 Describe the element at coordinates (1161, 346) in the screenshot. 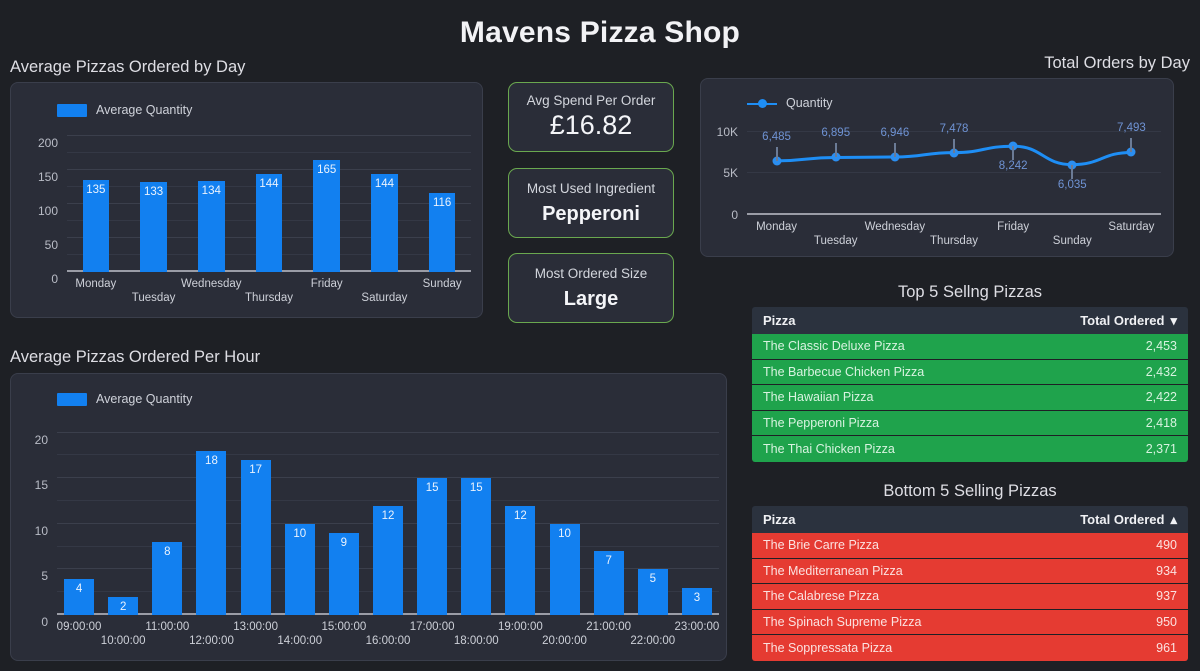

I see `cell-total-ordered: 2,453` at that location.